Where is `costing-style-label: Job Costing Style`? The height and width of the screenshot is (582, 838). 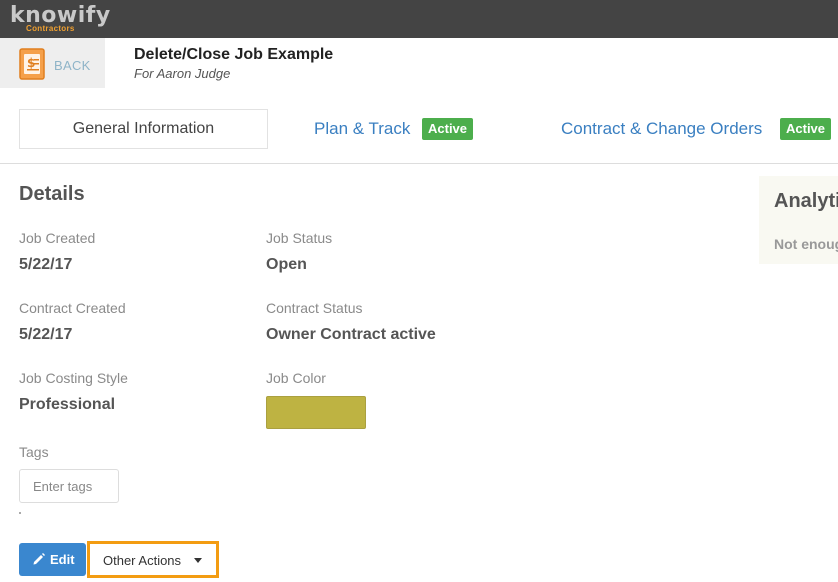 costing-style-label: Job Costing Style is located at coordinates (73, 378).